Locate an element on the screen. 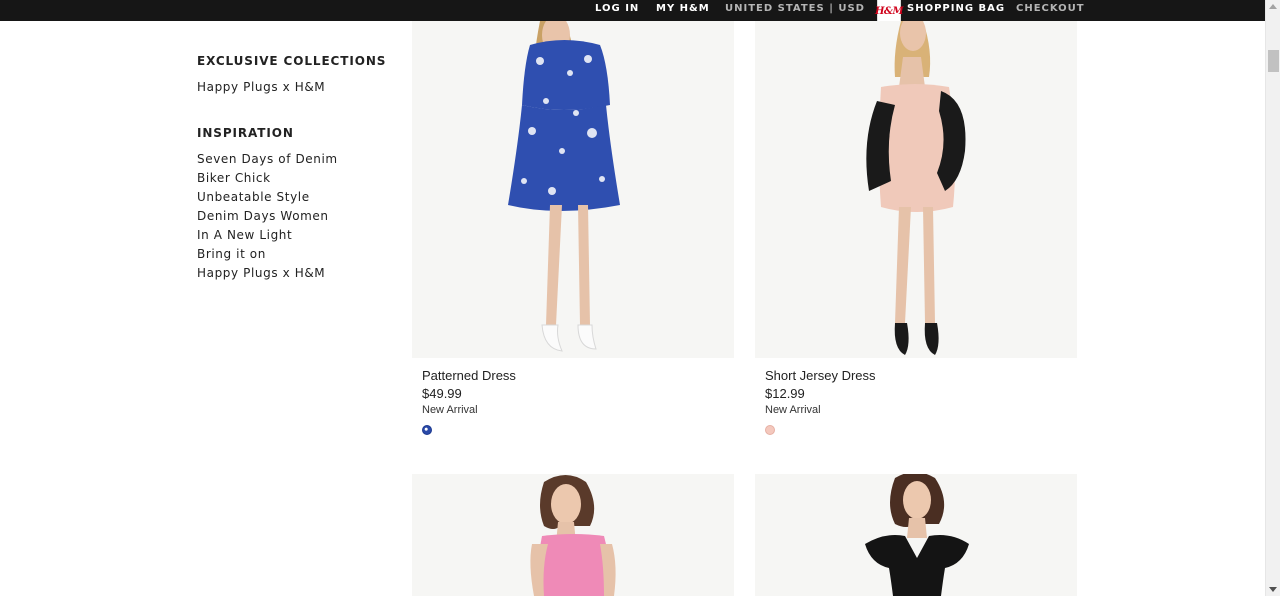  my-hm-link: MY H&M is located at coordinates (683, 9).